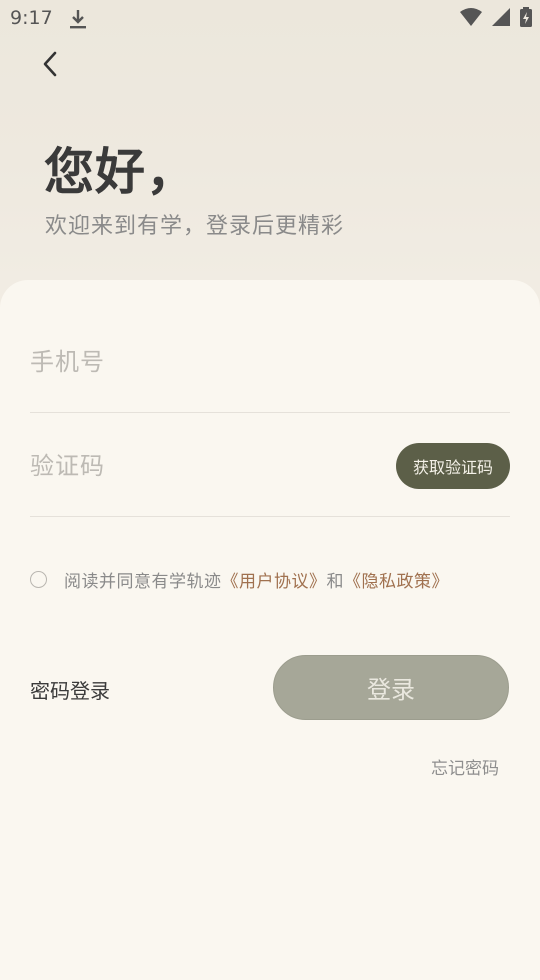  What do you see at coordinates (391, 687) in the screenshot?
I see `login-button: 登录` at bounding box center [391, 687].